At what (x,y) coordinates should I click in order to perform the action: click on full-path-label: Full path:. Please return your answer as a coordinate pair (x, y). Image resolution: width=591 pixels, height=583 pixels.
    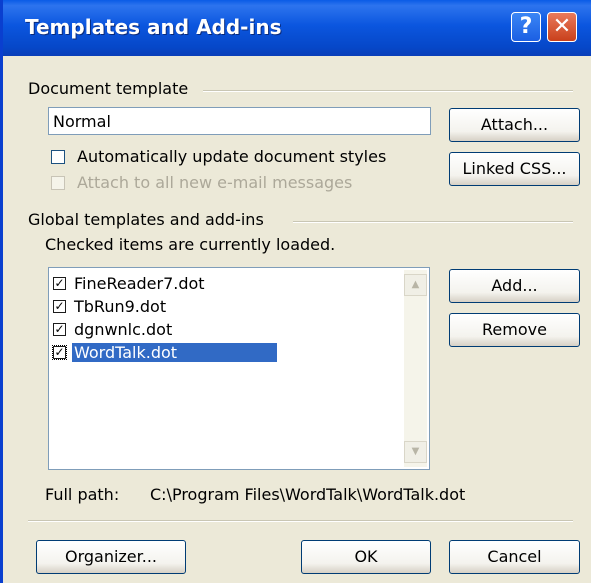
    Looking at the image, I should click on (82, 494).